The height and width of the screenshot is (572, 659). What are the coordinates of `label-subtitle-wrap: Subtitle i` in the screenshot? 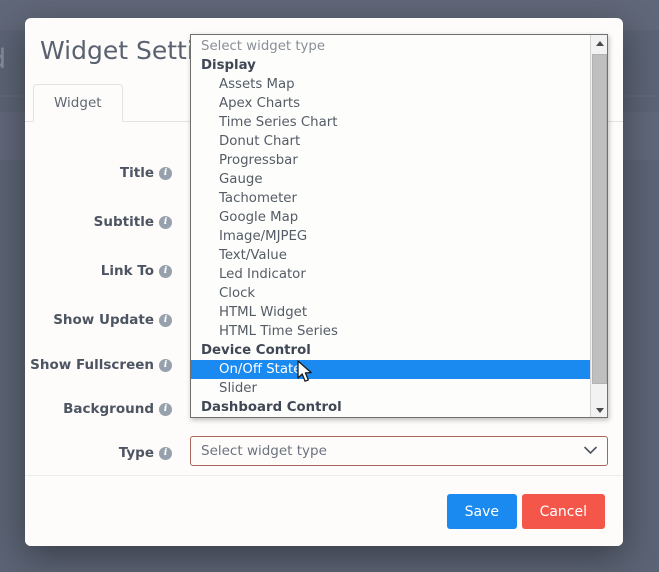 It's located at (100, 222).